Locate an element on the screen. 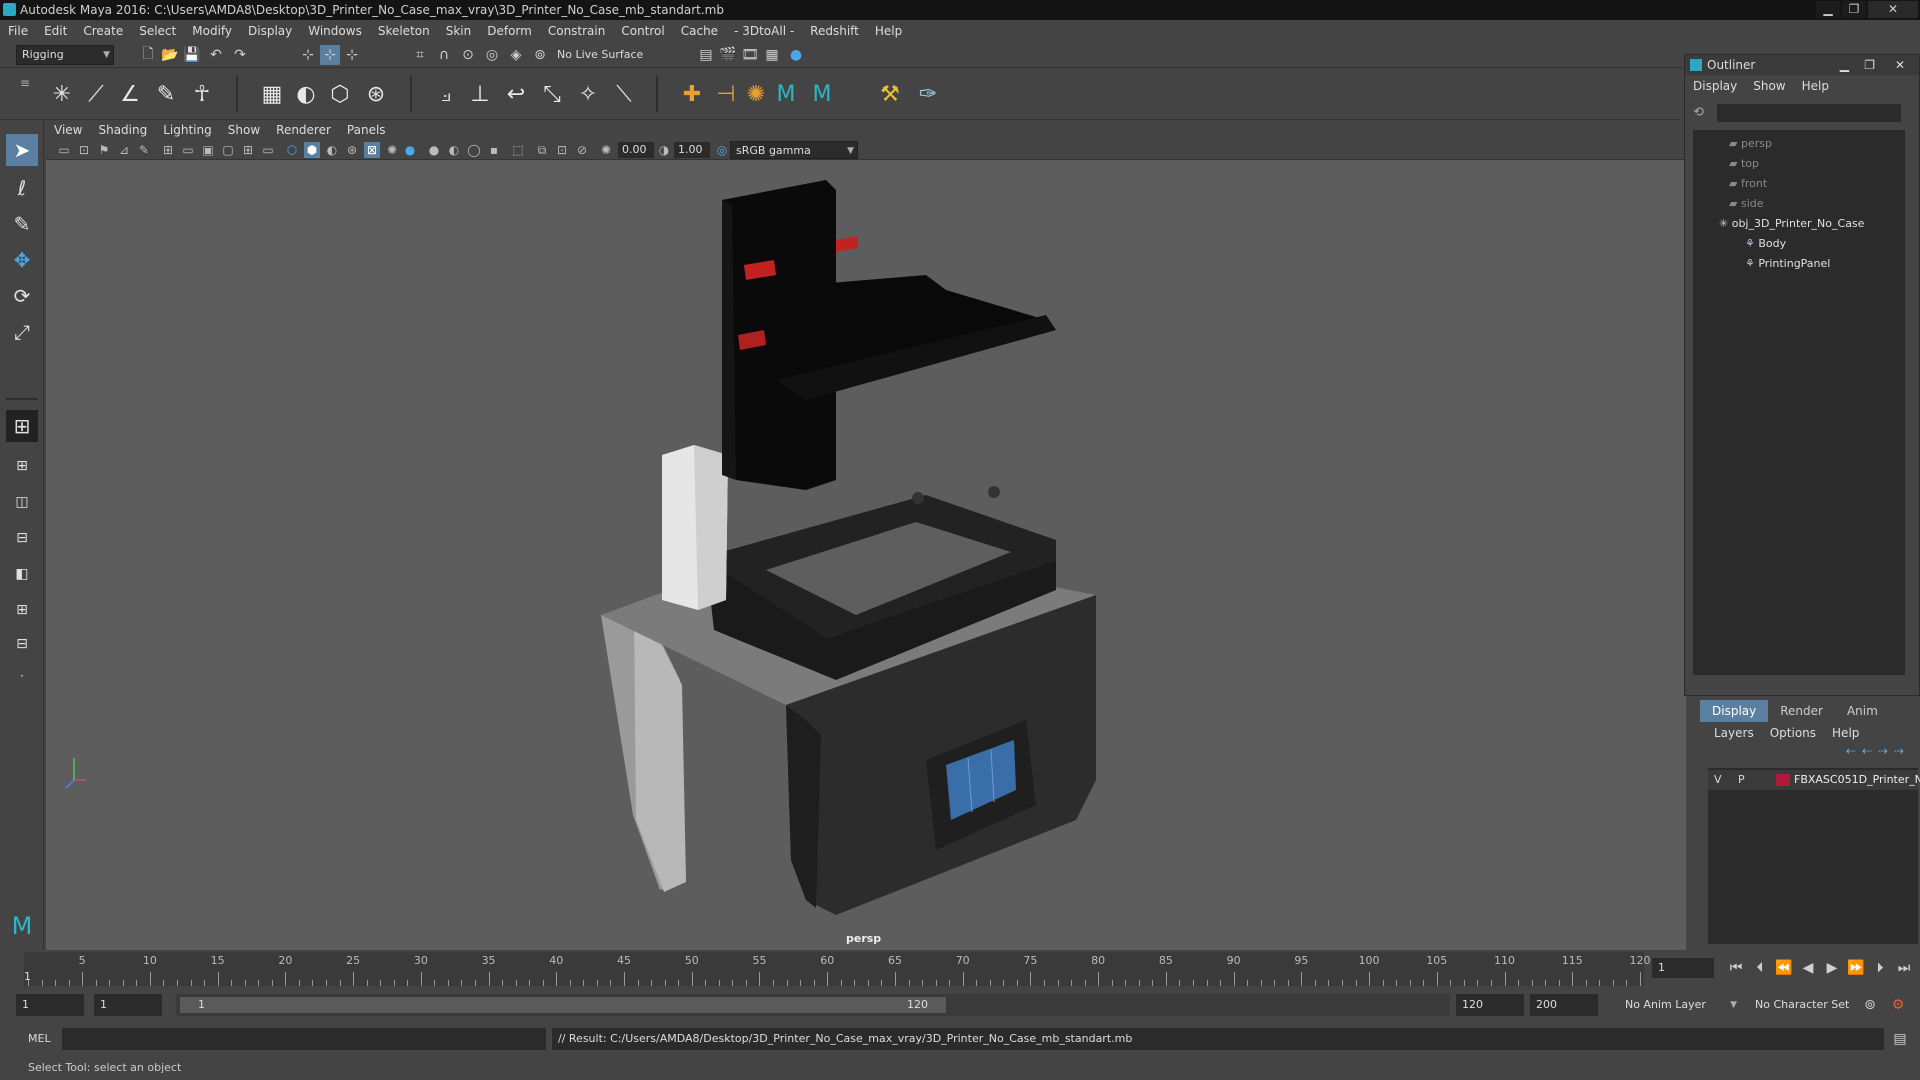 The width and height of the screenshot is (1920, 1080). isolate-icon: ▪ is located at coordinates (494, 150).